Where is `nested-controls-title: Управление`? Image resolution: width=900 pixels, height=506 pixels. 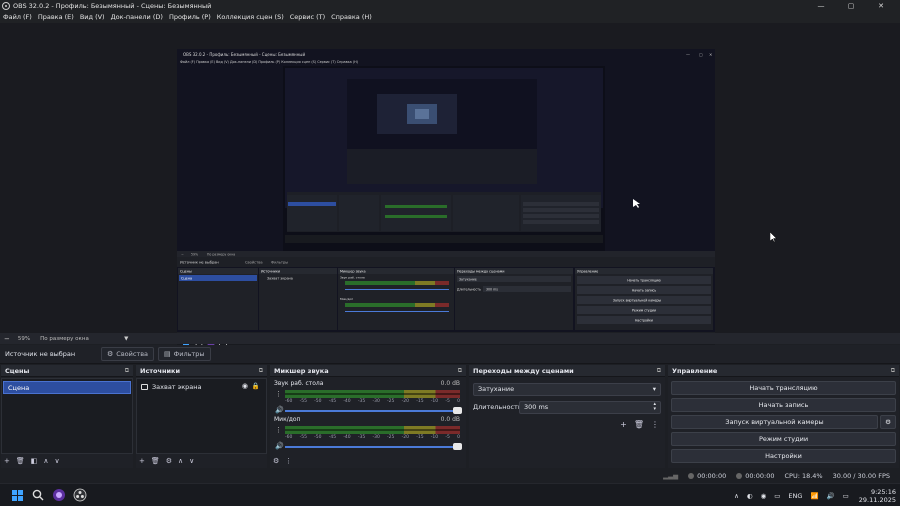 nested-controls-title: Управление is located at coordinates (587, 272).